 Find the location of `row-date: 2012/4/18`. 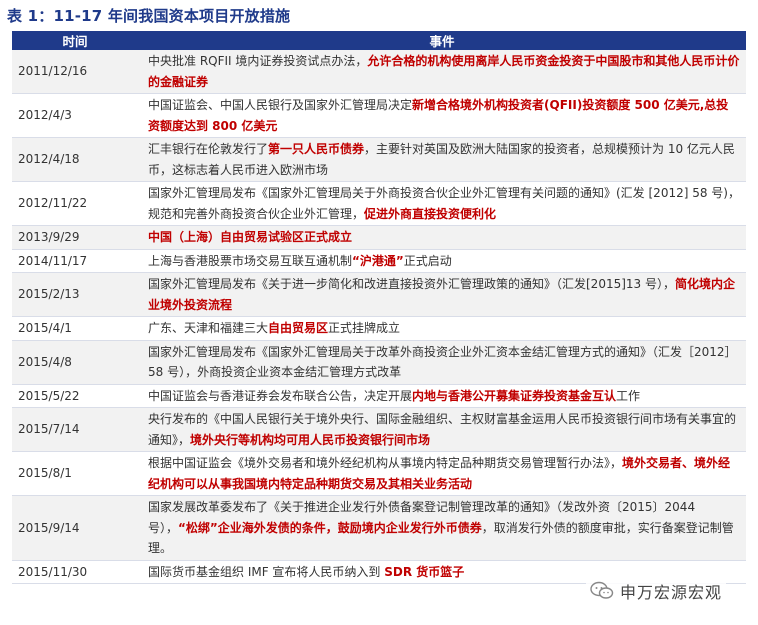

row-date: 2012/4/18 is located at coordinates (75, 159).